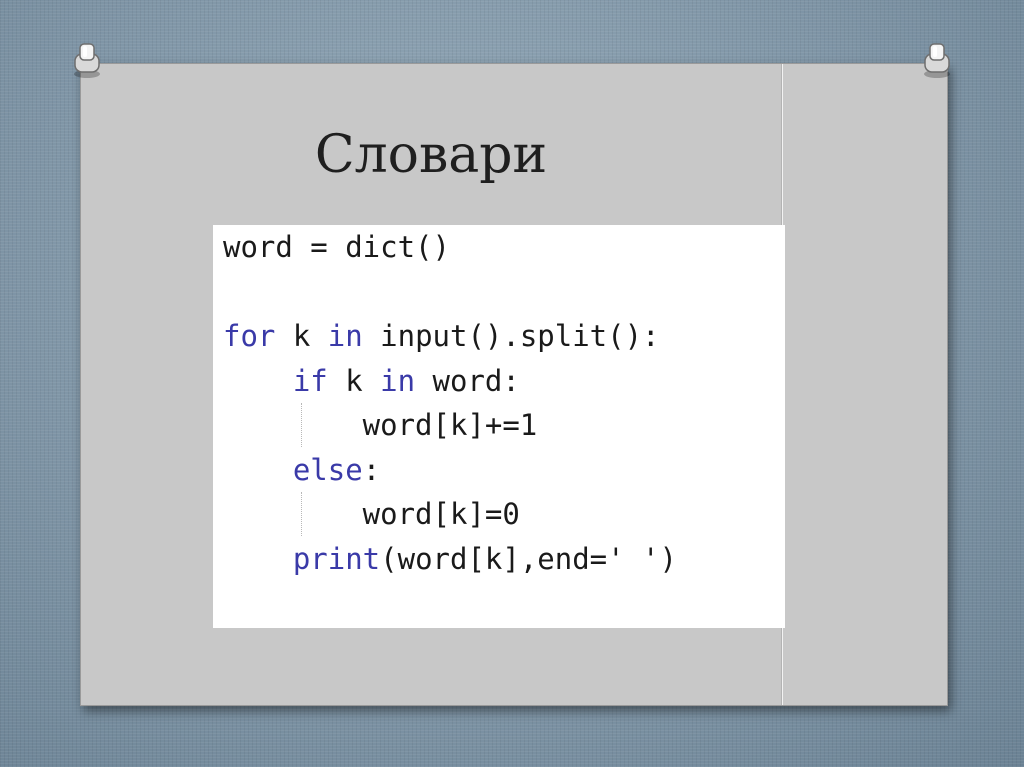 The width and height of the screenshot is (1024, 767). What do you see at coordinates (937, 60) in the screenshot?
I see `right-pushpin-icon` at bounding box center [937, 60].